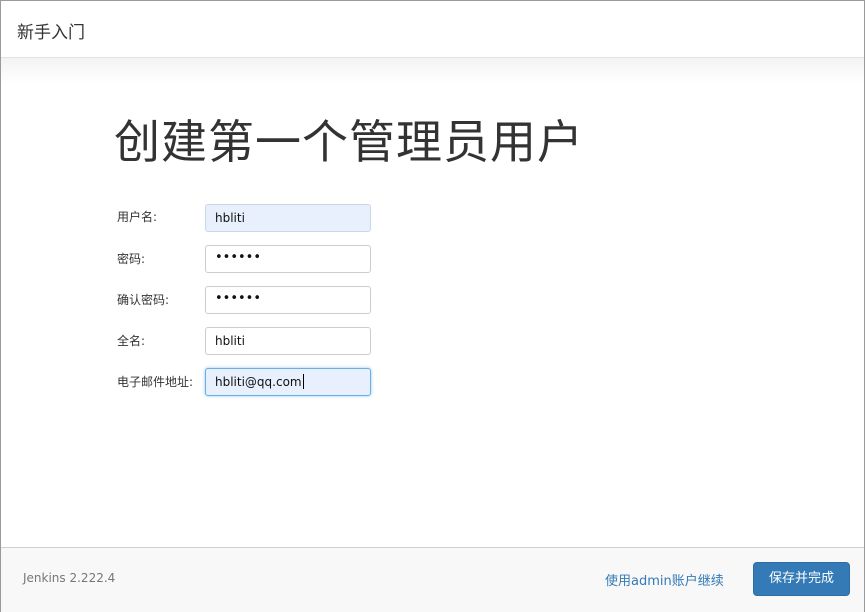  Describe the element at coordinates (131, 341) in the screenshot. I see `fullname-label: 全名:` at that location.